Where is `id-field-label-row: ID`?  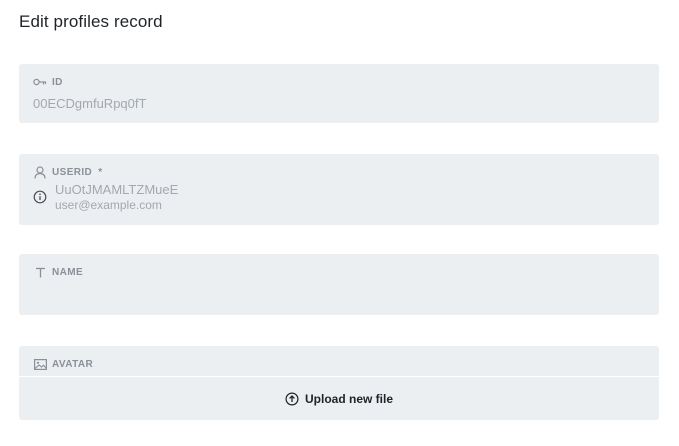 id-field-label-row: ID is located at coordinates (48, 82).